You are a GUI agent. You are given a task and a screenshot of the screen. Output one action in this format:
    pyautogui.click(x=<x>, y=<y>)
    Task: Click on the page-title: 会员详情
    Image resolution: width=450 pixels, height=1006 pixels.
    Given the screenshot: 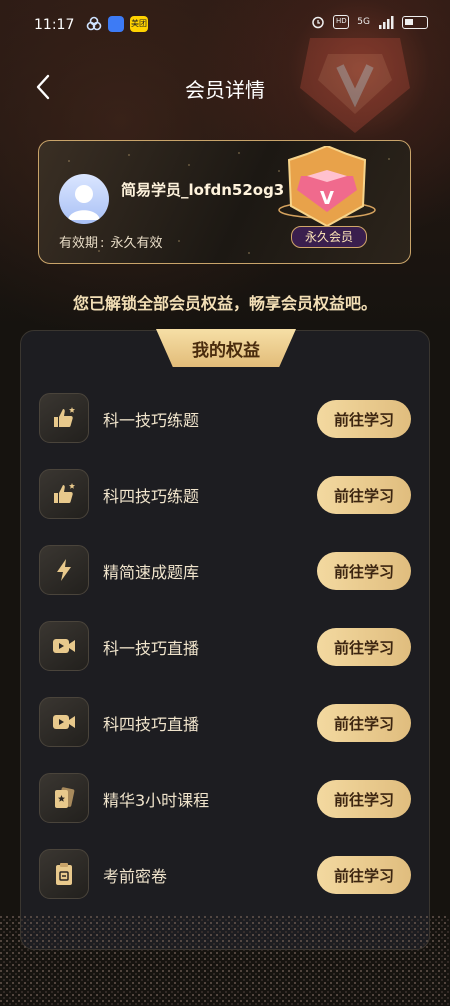 What is the action you would take?
    pyautogui.click(x=225, y=90)
    